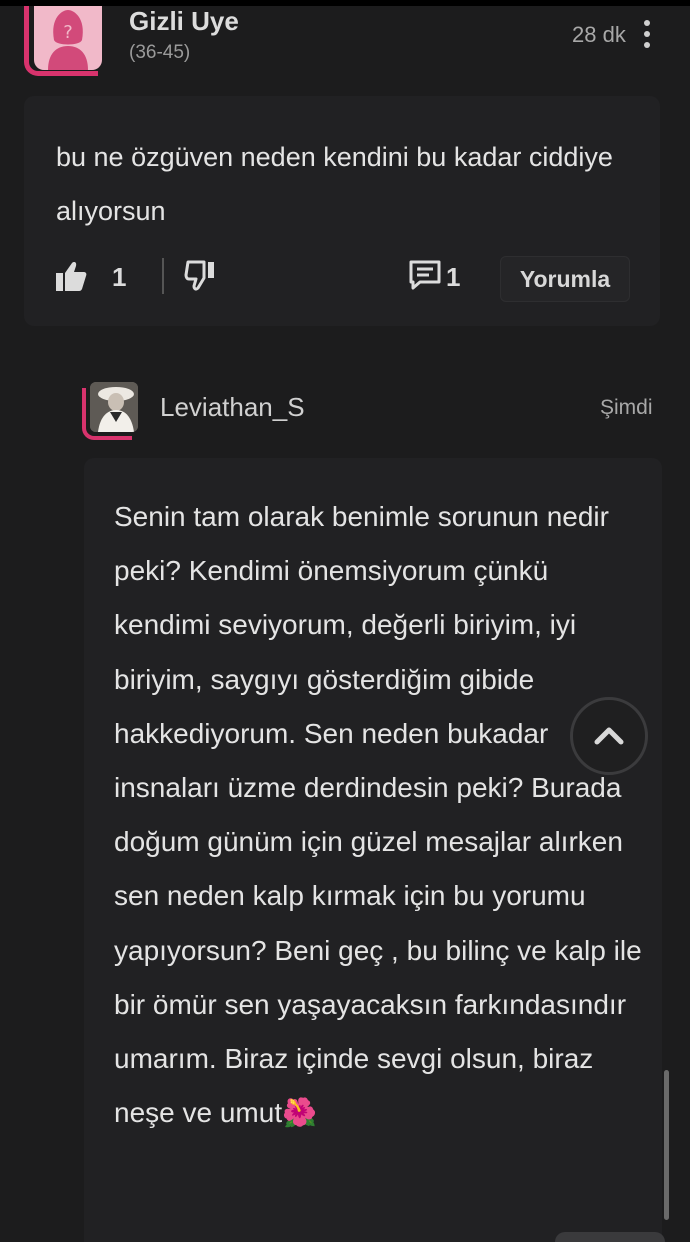 The image size is (690, 1242). What do you see at coordinates (119, 277) in the screenshot?
I see `like-count: 1` at bounding box center [119, 277].